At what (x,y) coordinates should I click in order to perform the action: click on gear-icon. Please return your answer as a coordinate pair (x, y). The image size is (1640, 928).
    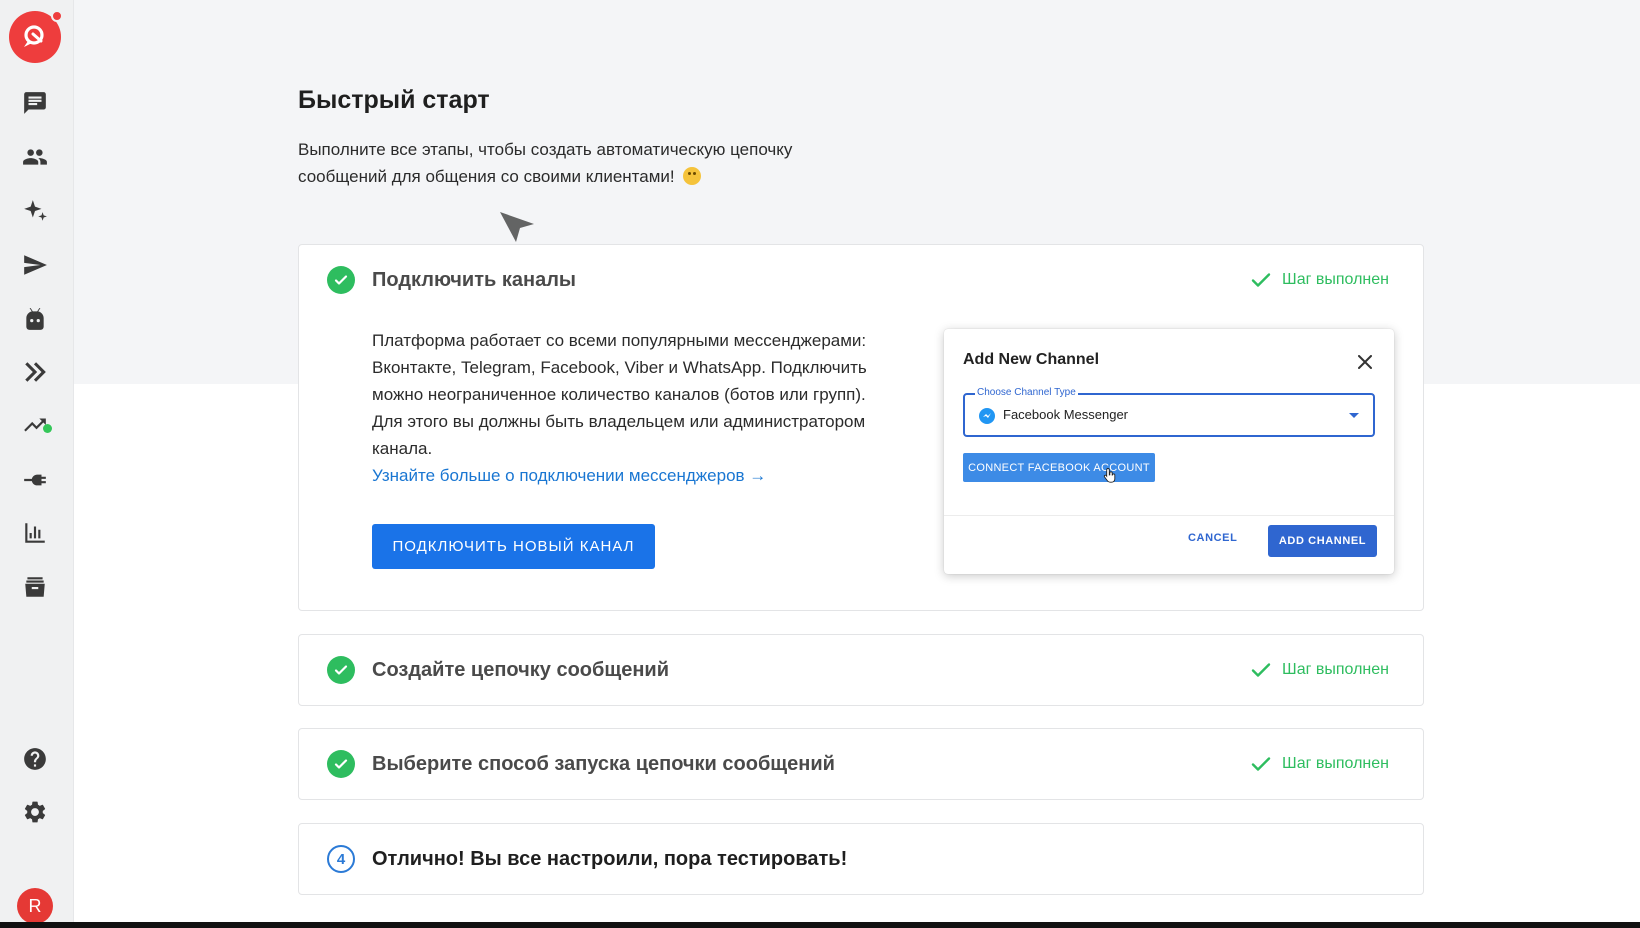
    Looking at the image, I should click on (35, 812).